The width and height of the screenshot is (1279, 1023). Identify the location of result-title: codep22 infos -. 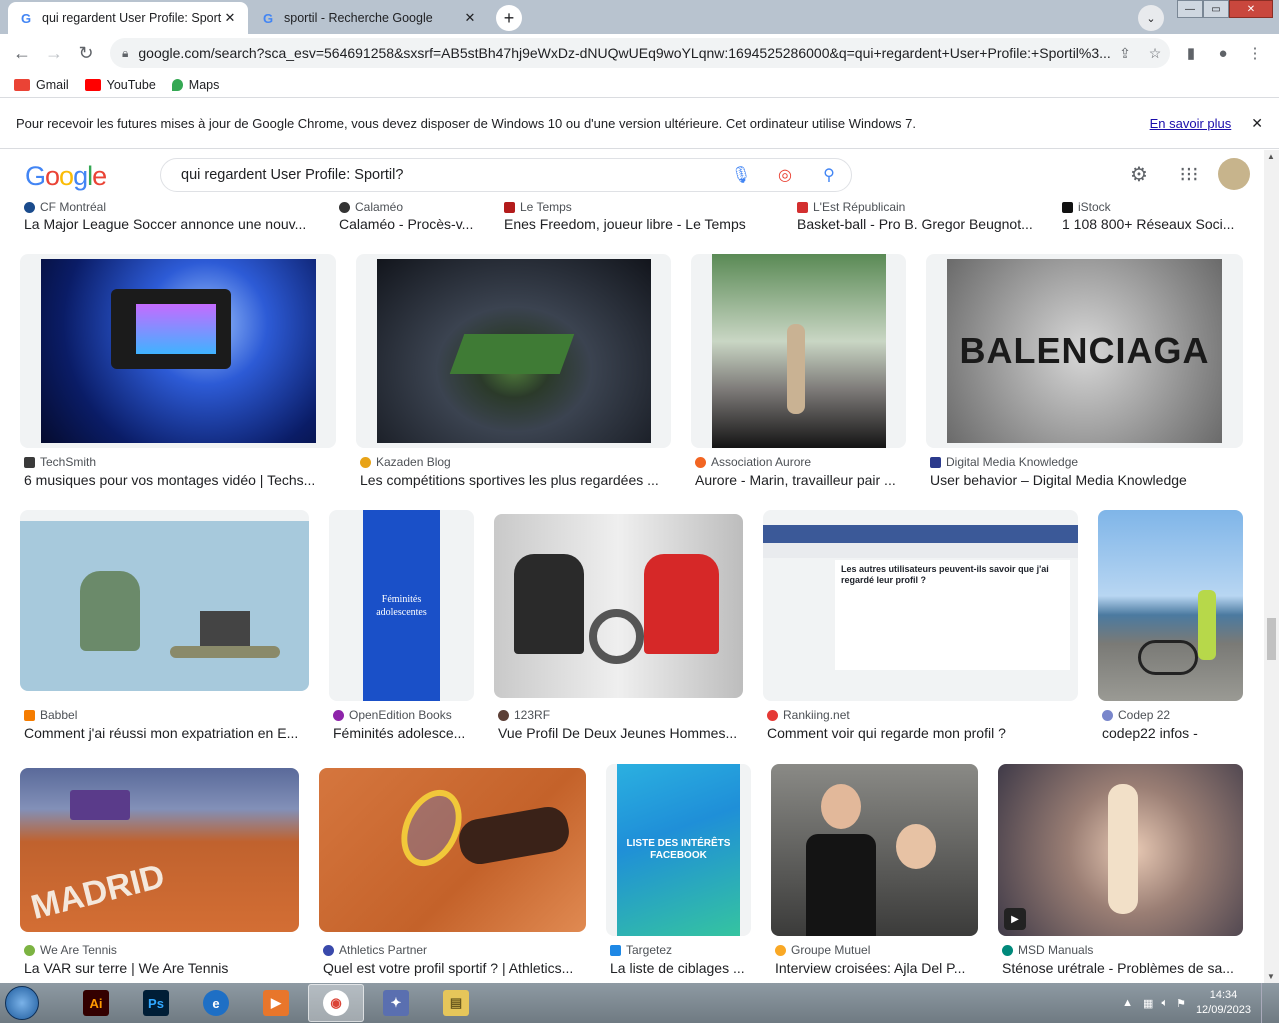
(1172, 733).